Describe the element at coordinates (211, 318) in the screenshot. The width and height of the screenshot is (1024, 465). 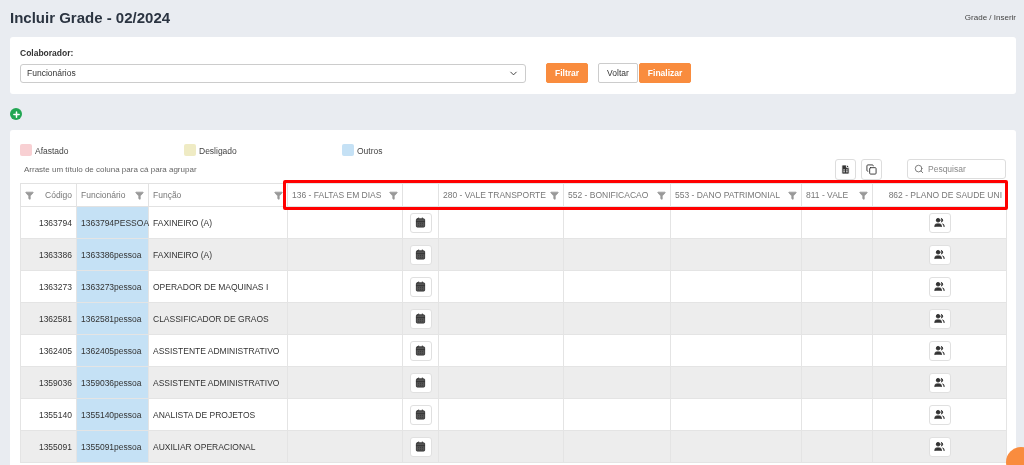
I see `role-text: CLASSIFICADOR DE GRAOS` at that location.